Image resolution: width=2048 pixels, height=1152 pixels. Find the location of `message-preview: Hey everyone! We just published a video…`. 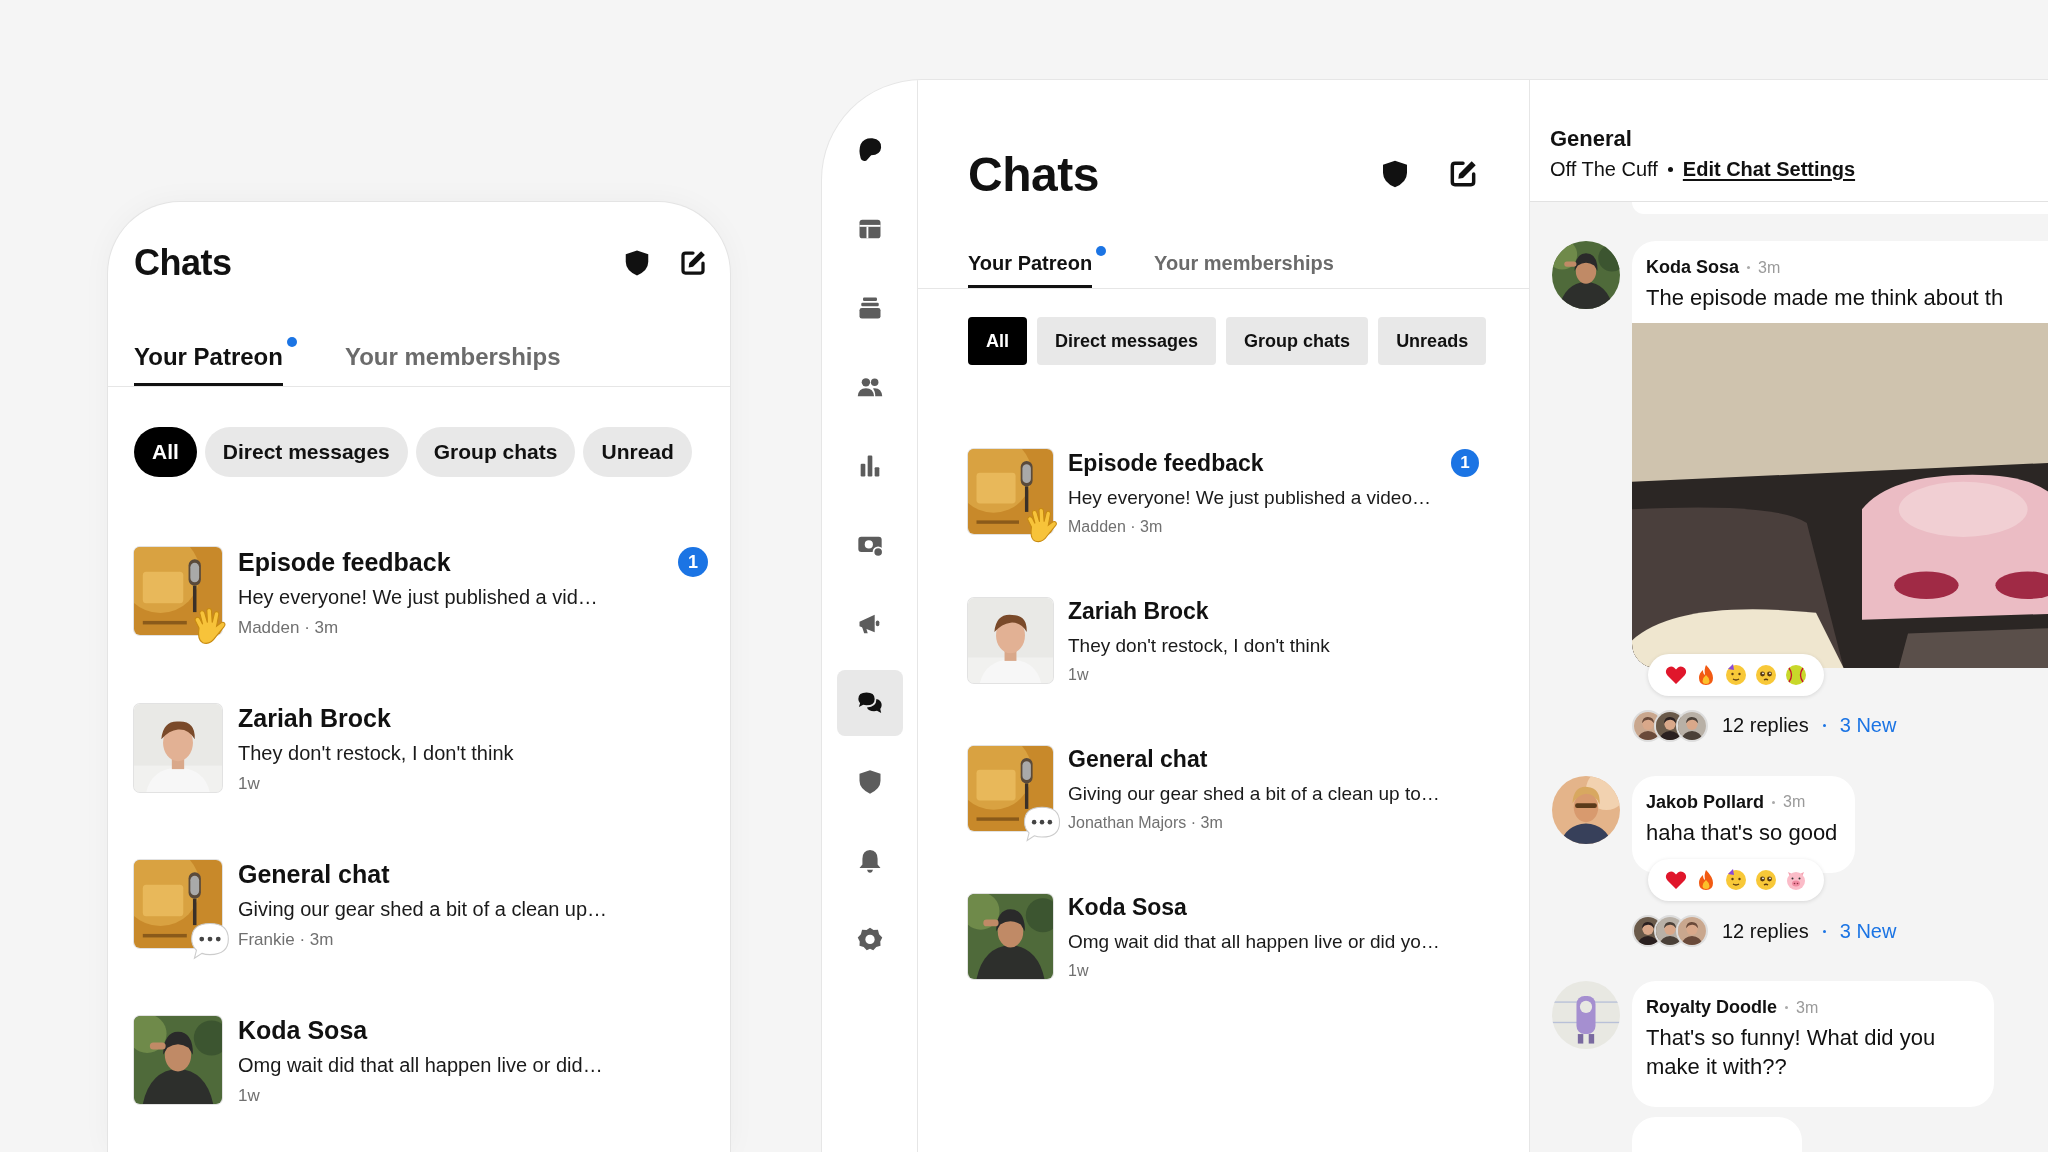

message-preview: Hey everyone! We just published a video… is located at coordinates (1250, 498).